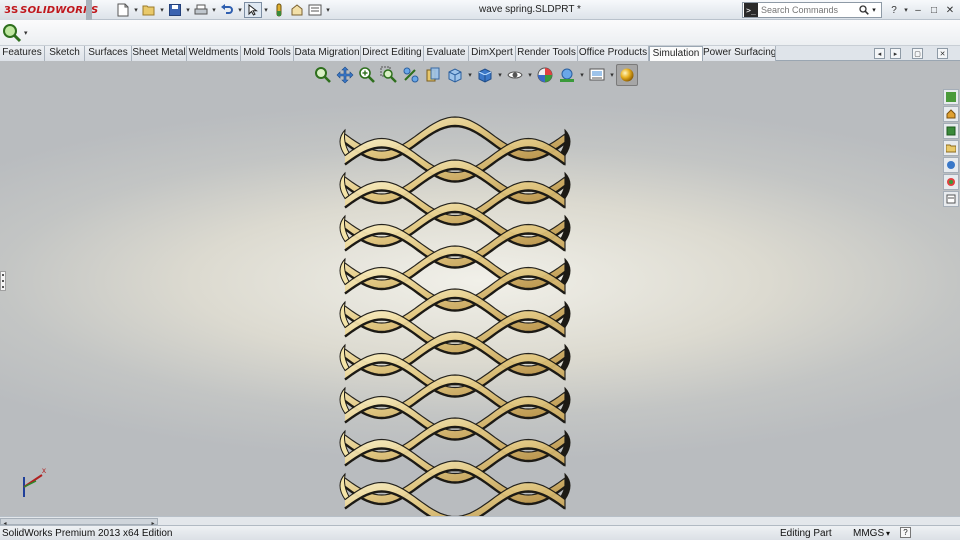 The image size is (960, 540). I want to click on horizontal-scroll-strip: ◂ ▸, so click(480, 521).